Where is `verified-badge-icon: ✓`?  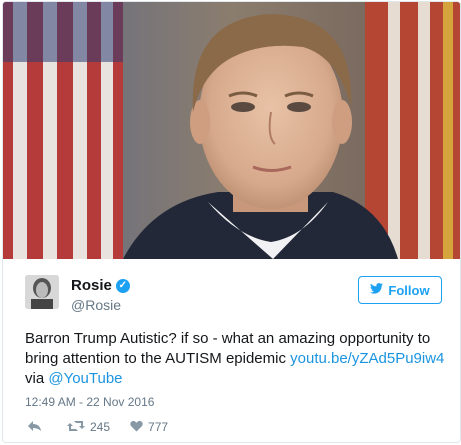
verified-badge-icon: ✓ is located at coordinates (122, 285).